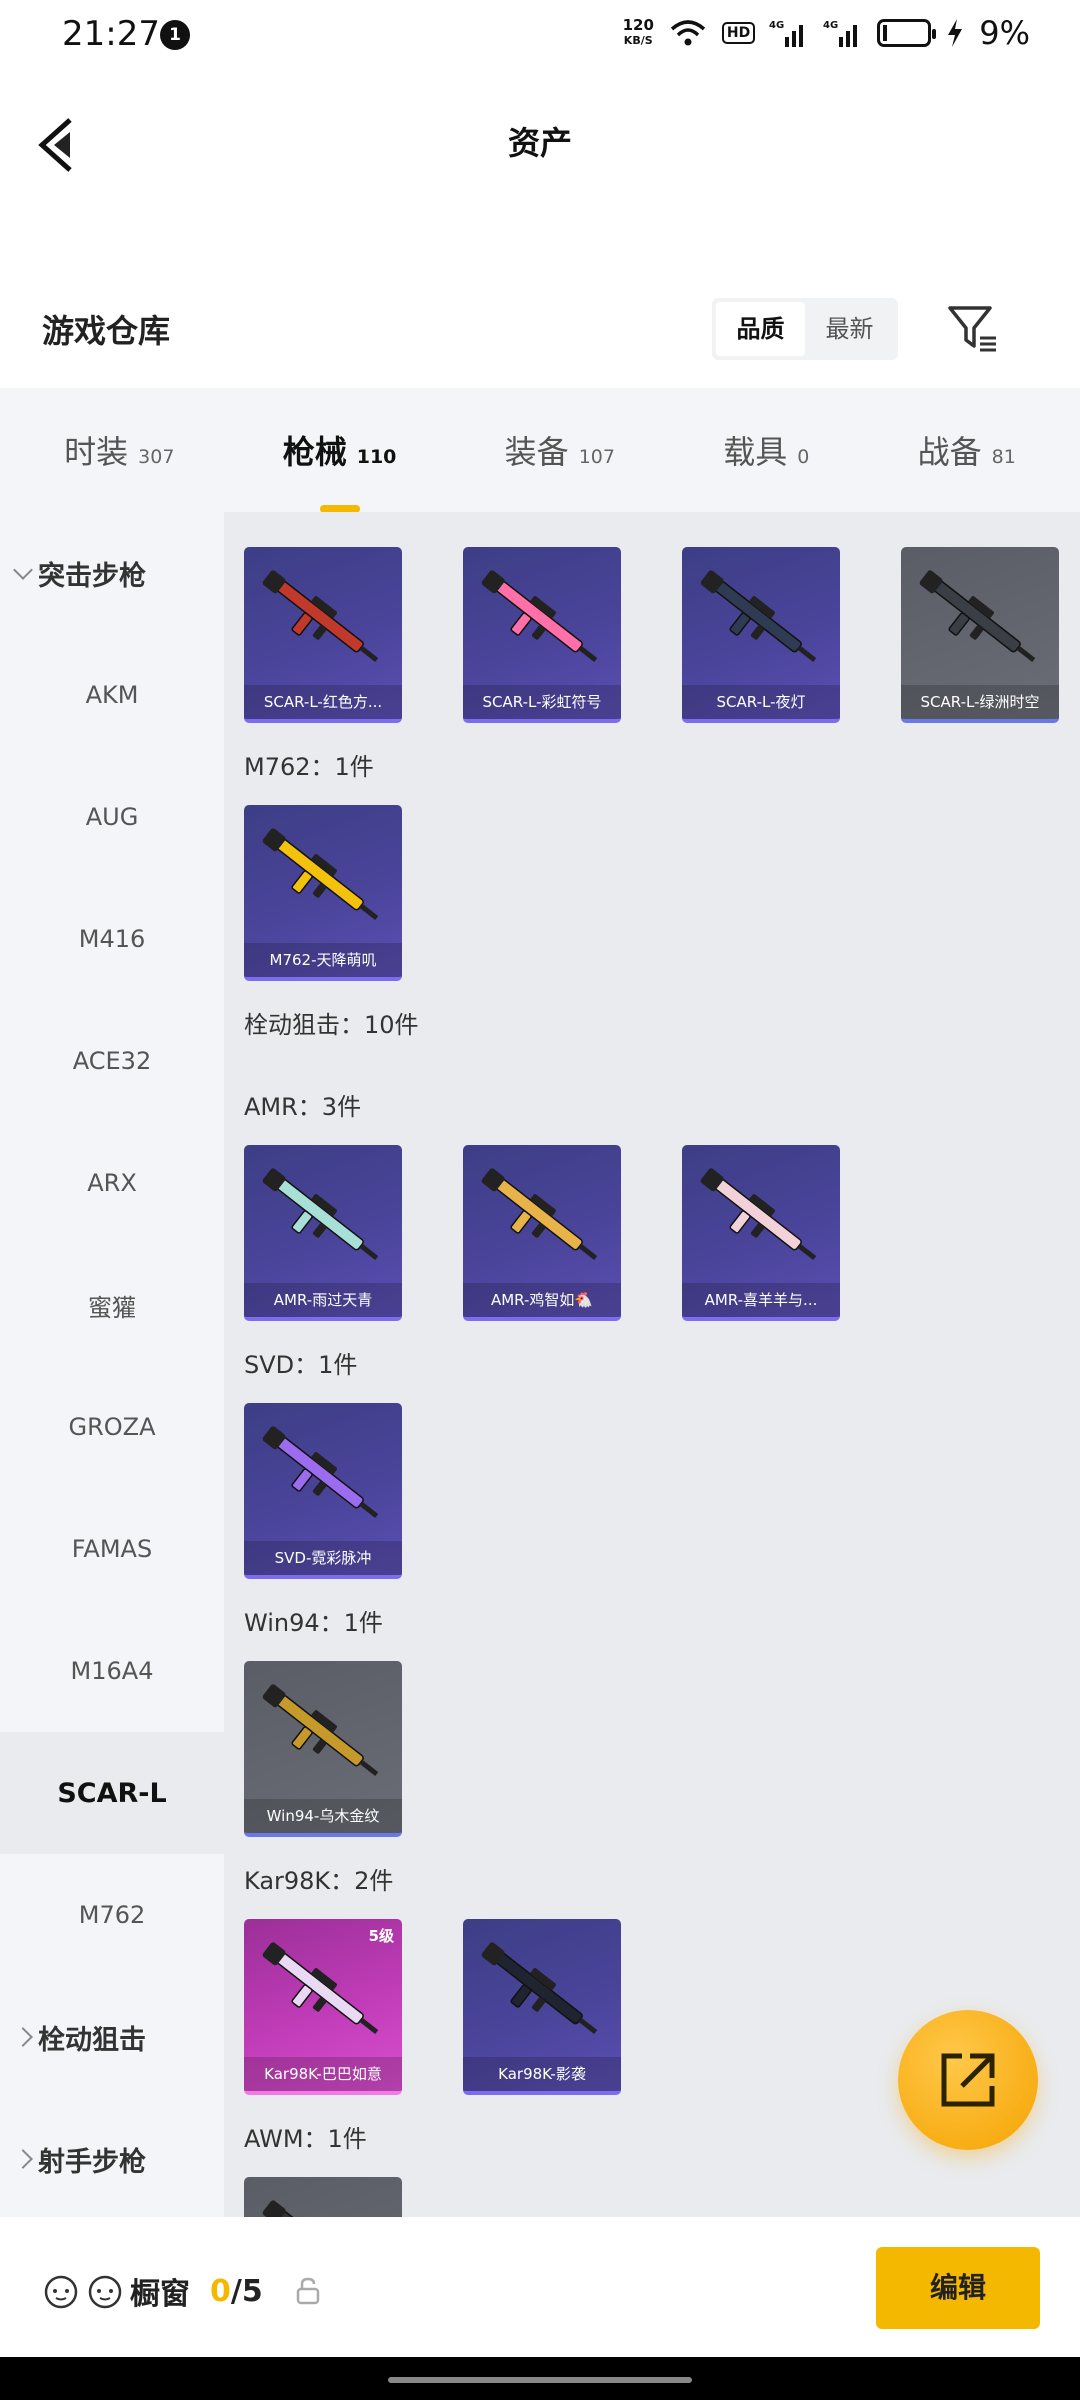 This screenshot has height=2400, width=1080. I want to click on skin-card: M762-天降萌叽, so click(323, 893).